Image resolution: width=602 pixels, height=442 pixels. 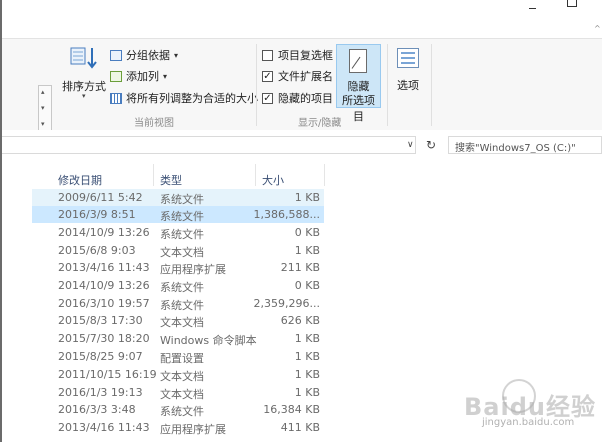 What do you see at coordinates (358, 108) in the screenshot?
I see `hide-selected-label-2: 所选项目` at bounding box center [358, 108].